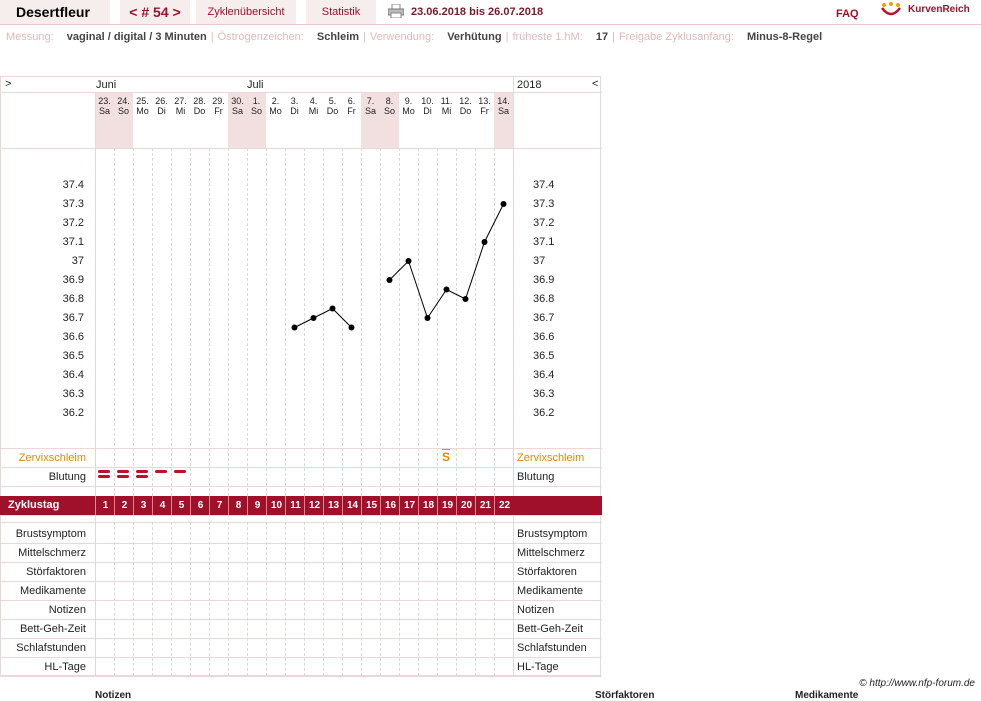 The image size is (981, 701). I want to click on cycle-day-number: 4, so click(162, 505).